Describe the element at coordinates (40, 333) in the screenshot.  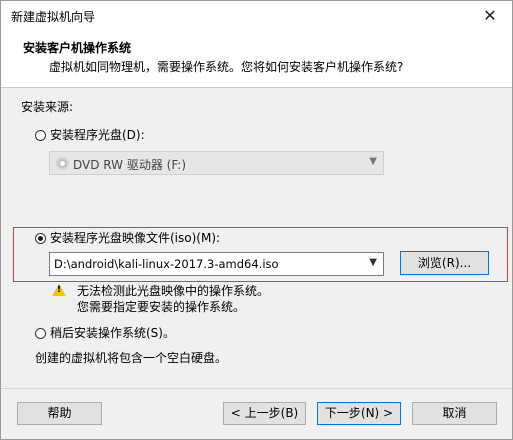
I see `install-later-radio` at that location.